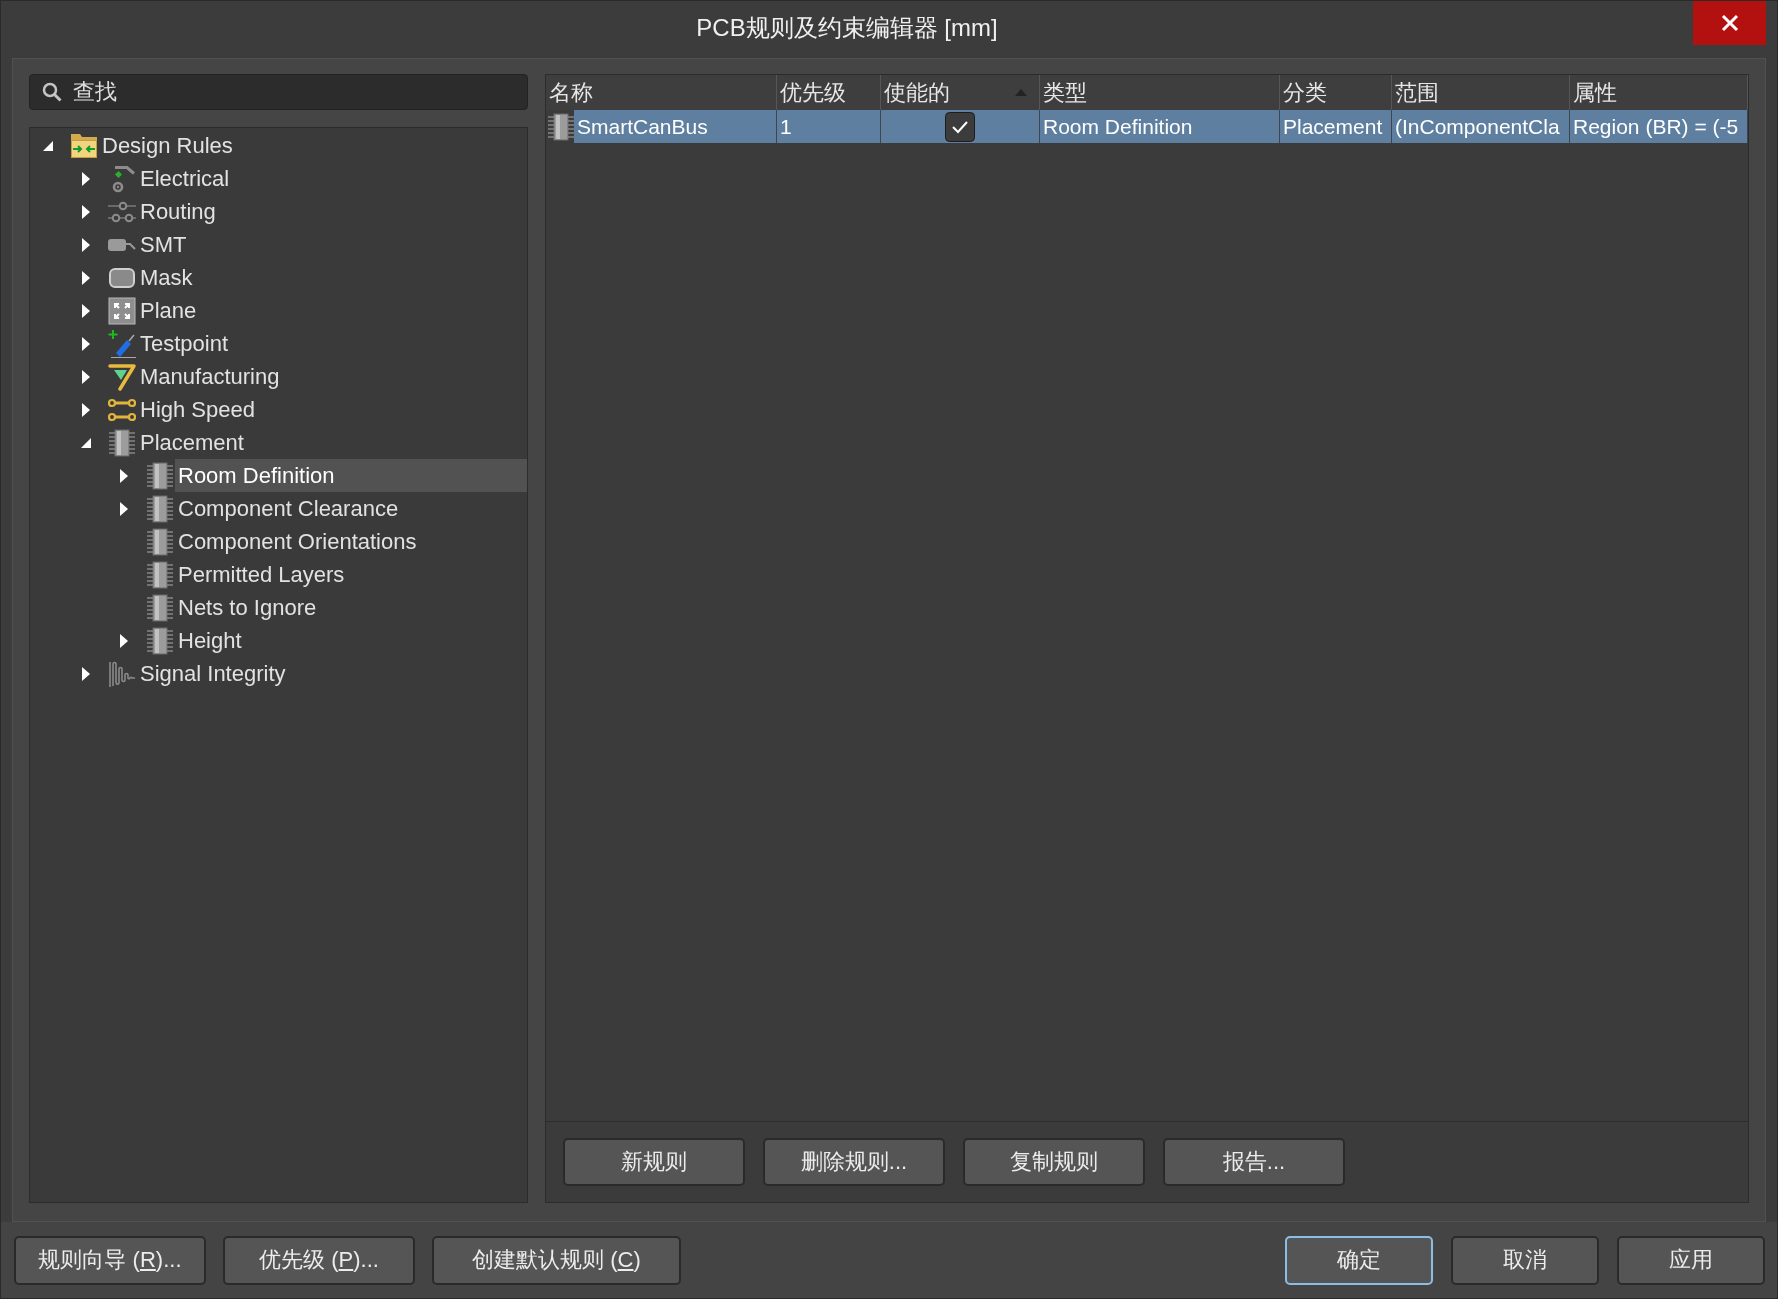 The height and width of the screenshot is (1299, 1778). What do you see at coordinates (1656, 126) in the screenshot?
I see `table-cell: Region (BR) = (-5` at bounding box center [1656, 126].